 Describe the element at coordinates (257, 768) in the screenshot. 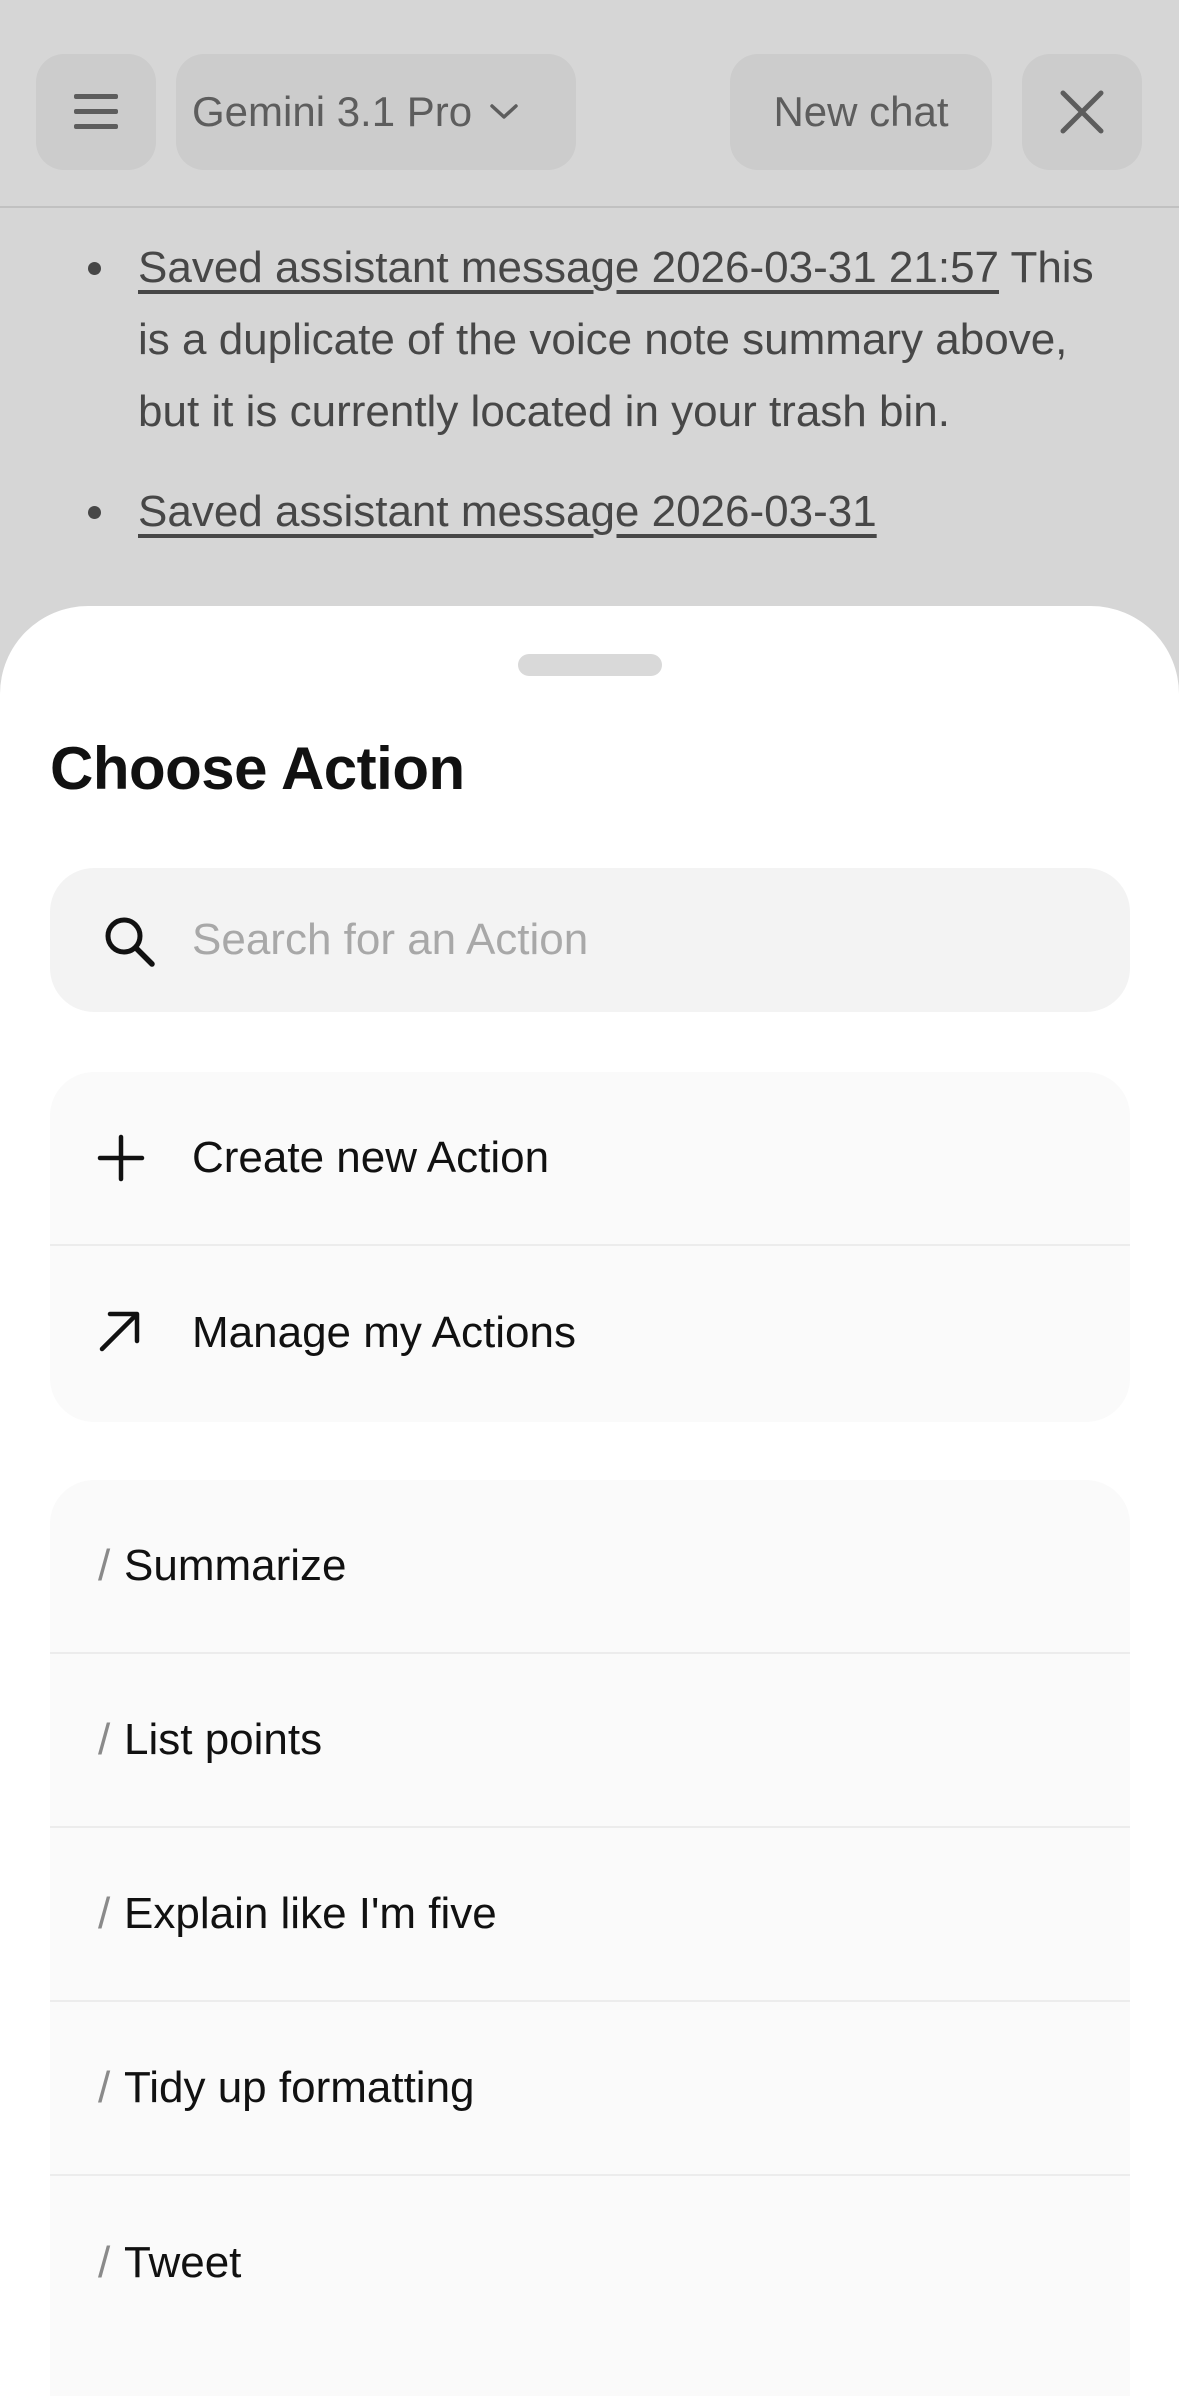

I see `sheet-title: Choose Action` at that location.